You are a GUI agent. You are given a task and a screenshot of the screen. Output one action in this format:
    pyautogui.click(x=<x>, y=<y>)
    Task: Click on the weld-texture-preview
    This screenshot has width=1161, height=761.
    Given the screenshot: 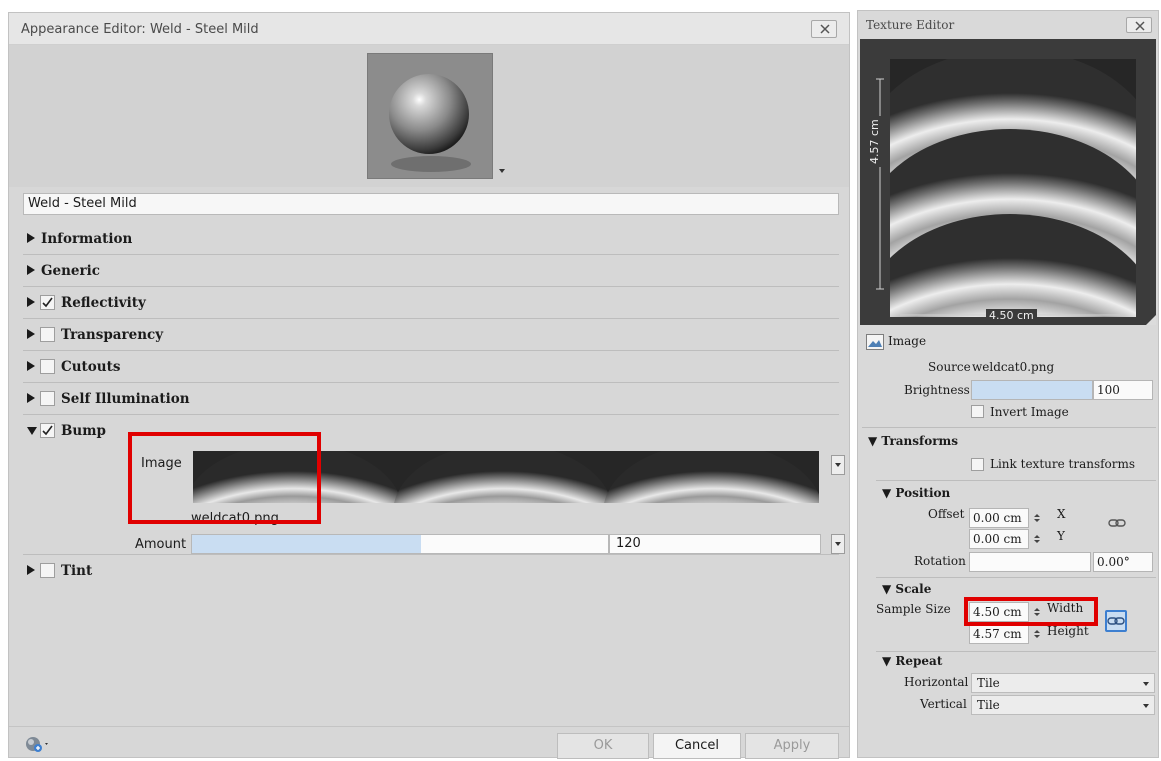 What is the action you would take?
    pyautogui.click(x=1016, y=192)
    